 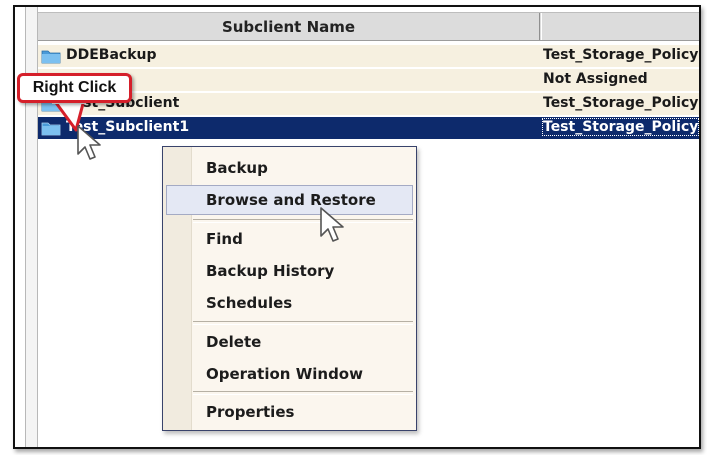 What do you see at coordinates (289, 168) in the screenshot?
I see `menu-item-backup: Backup` at bounding box center [289, 168].